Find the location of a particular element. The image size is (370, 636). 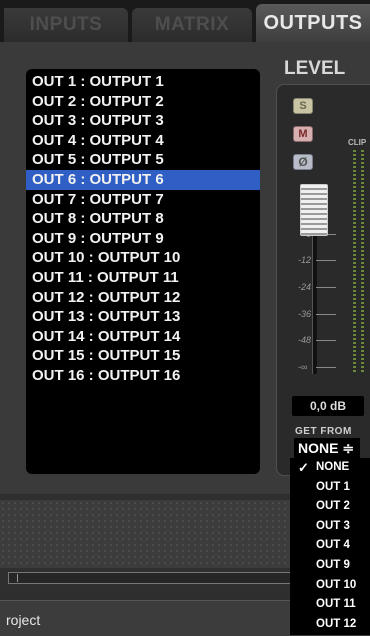

output-list-item: OUT 14 : OUTPUT 14 is located at coordinates (143, 337).